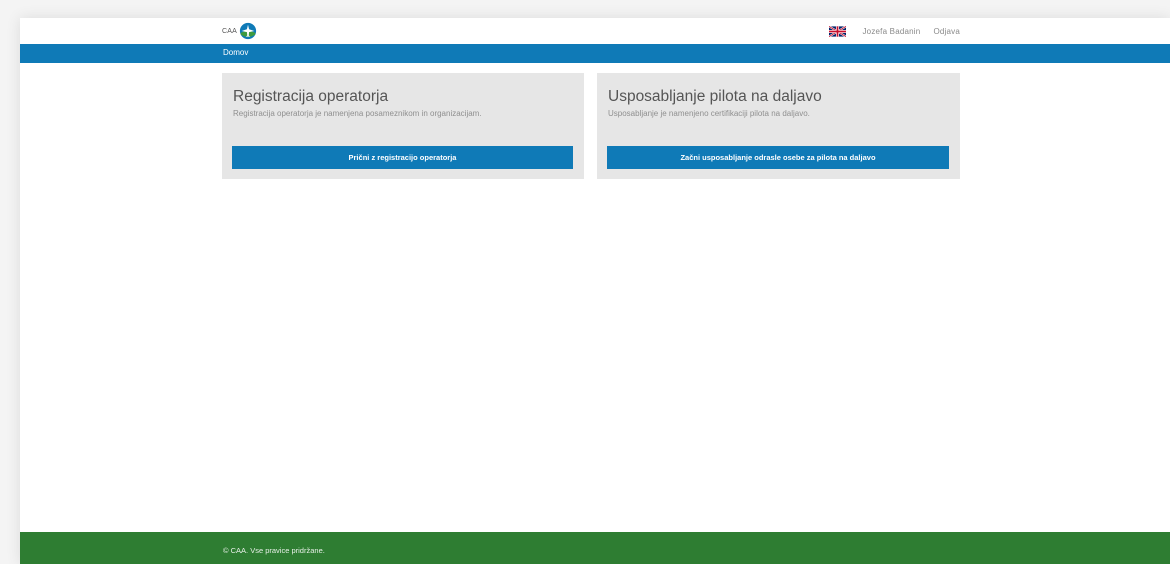 The image size is (1170, 564). I want to click on footer: © CAA. Vse pravice pridržane., so click(595, 548).